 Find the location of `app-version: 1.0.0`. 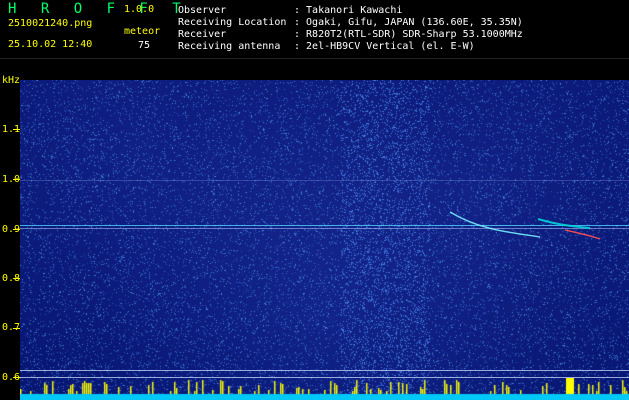

app-version: 1.0.0 is located at coordinates (139, 9).